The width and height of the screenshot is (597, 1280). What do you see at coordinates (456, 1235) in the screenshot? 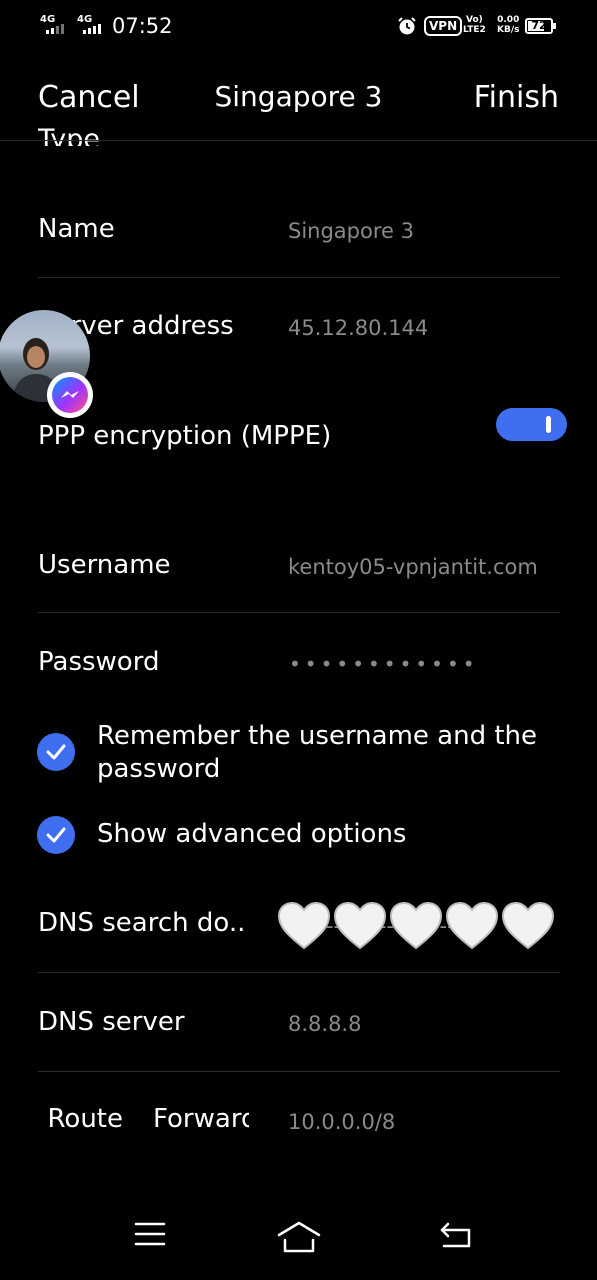
I see `back-icon` at bounding box center [456, 1235].